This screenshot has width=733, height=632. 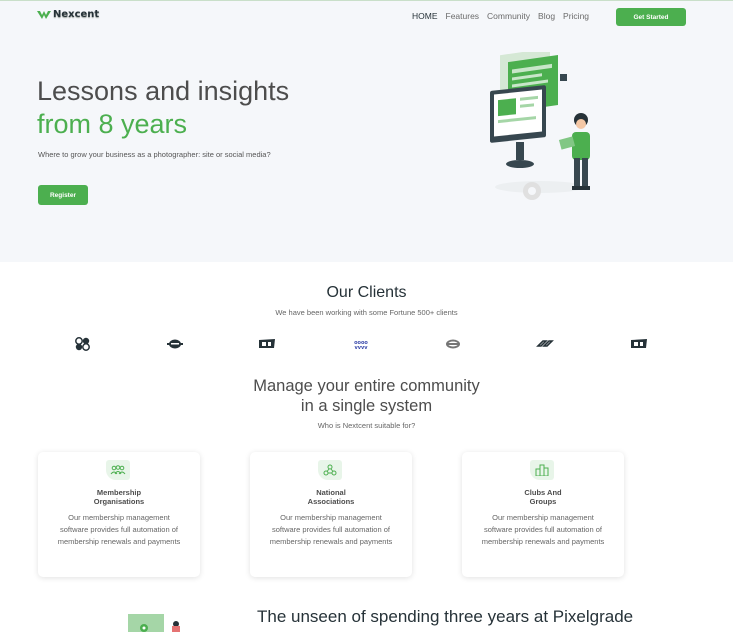 What do you see at coordinates (508, 16) in the screenshot?
I see `nav-item-community: Community` at bounding box center [508, 16].